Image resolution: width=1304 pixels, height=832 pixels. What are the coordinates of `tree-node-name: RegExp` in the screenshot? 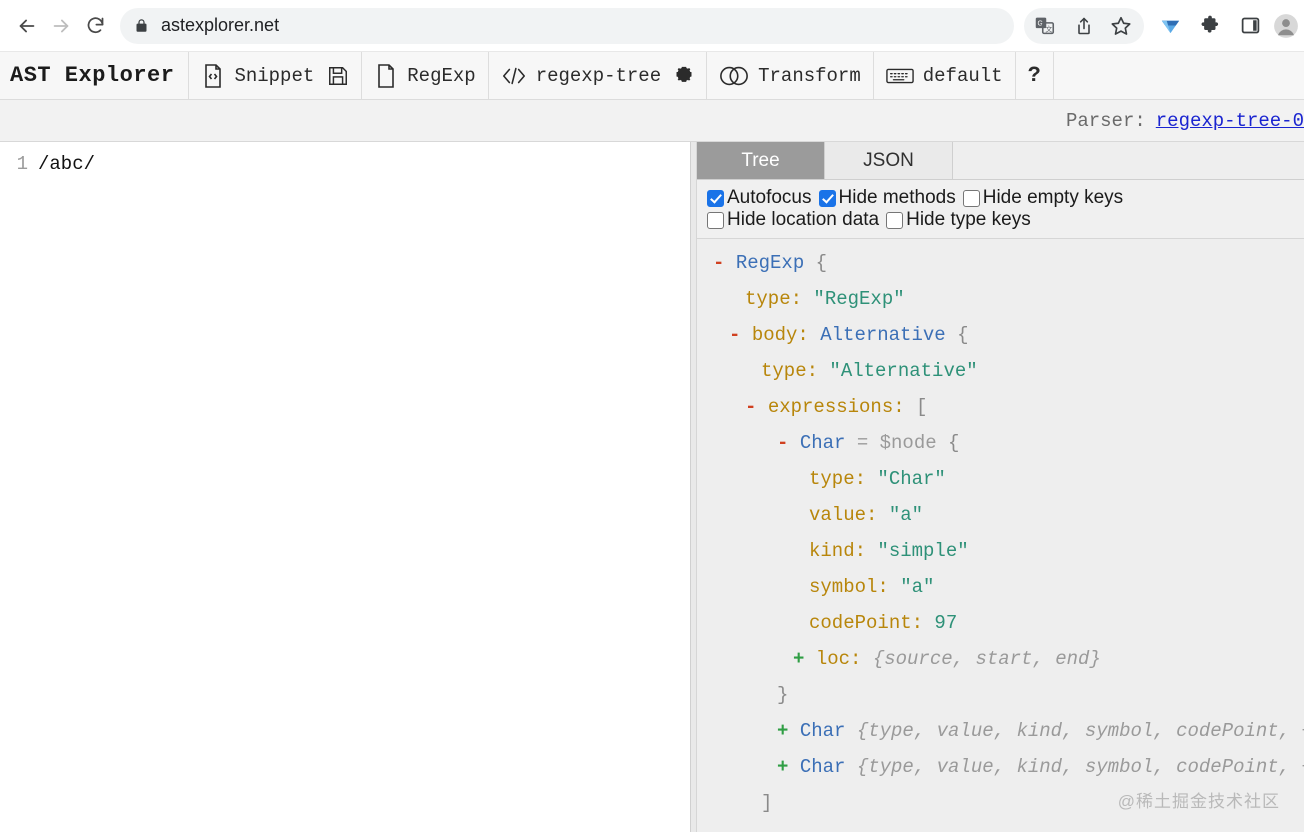 It's located at (776, 263).